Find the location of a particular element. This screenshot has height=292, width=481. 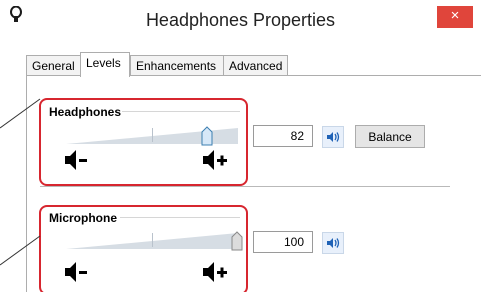

headphones-level-field: 82 is located at coordinates (283, 136).